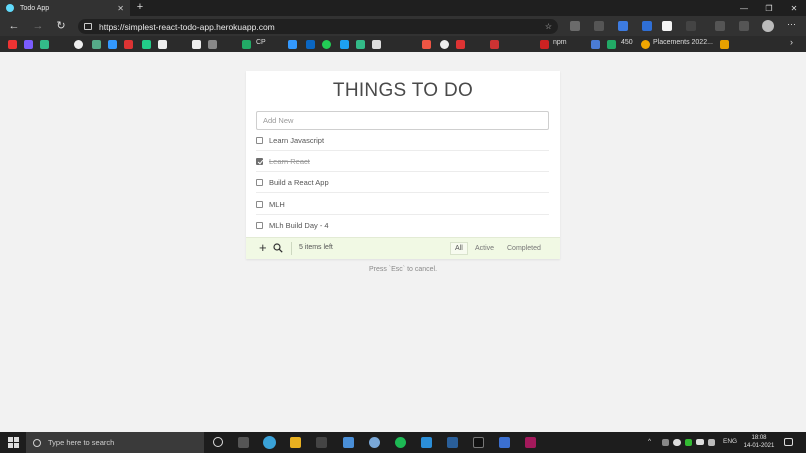 The height and width of the screenshot is (453, 806). Describe the element at coordinates (560, 42) in the screenshot. I see `npm-bookmark: npm` at that location.